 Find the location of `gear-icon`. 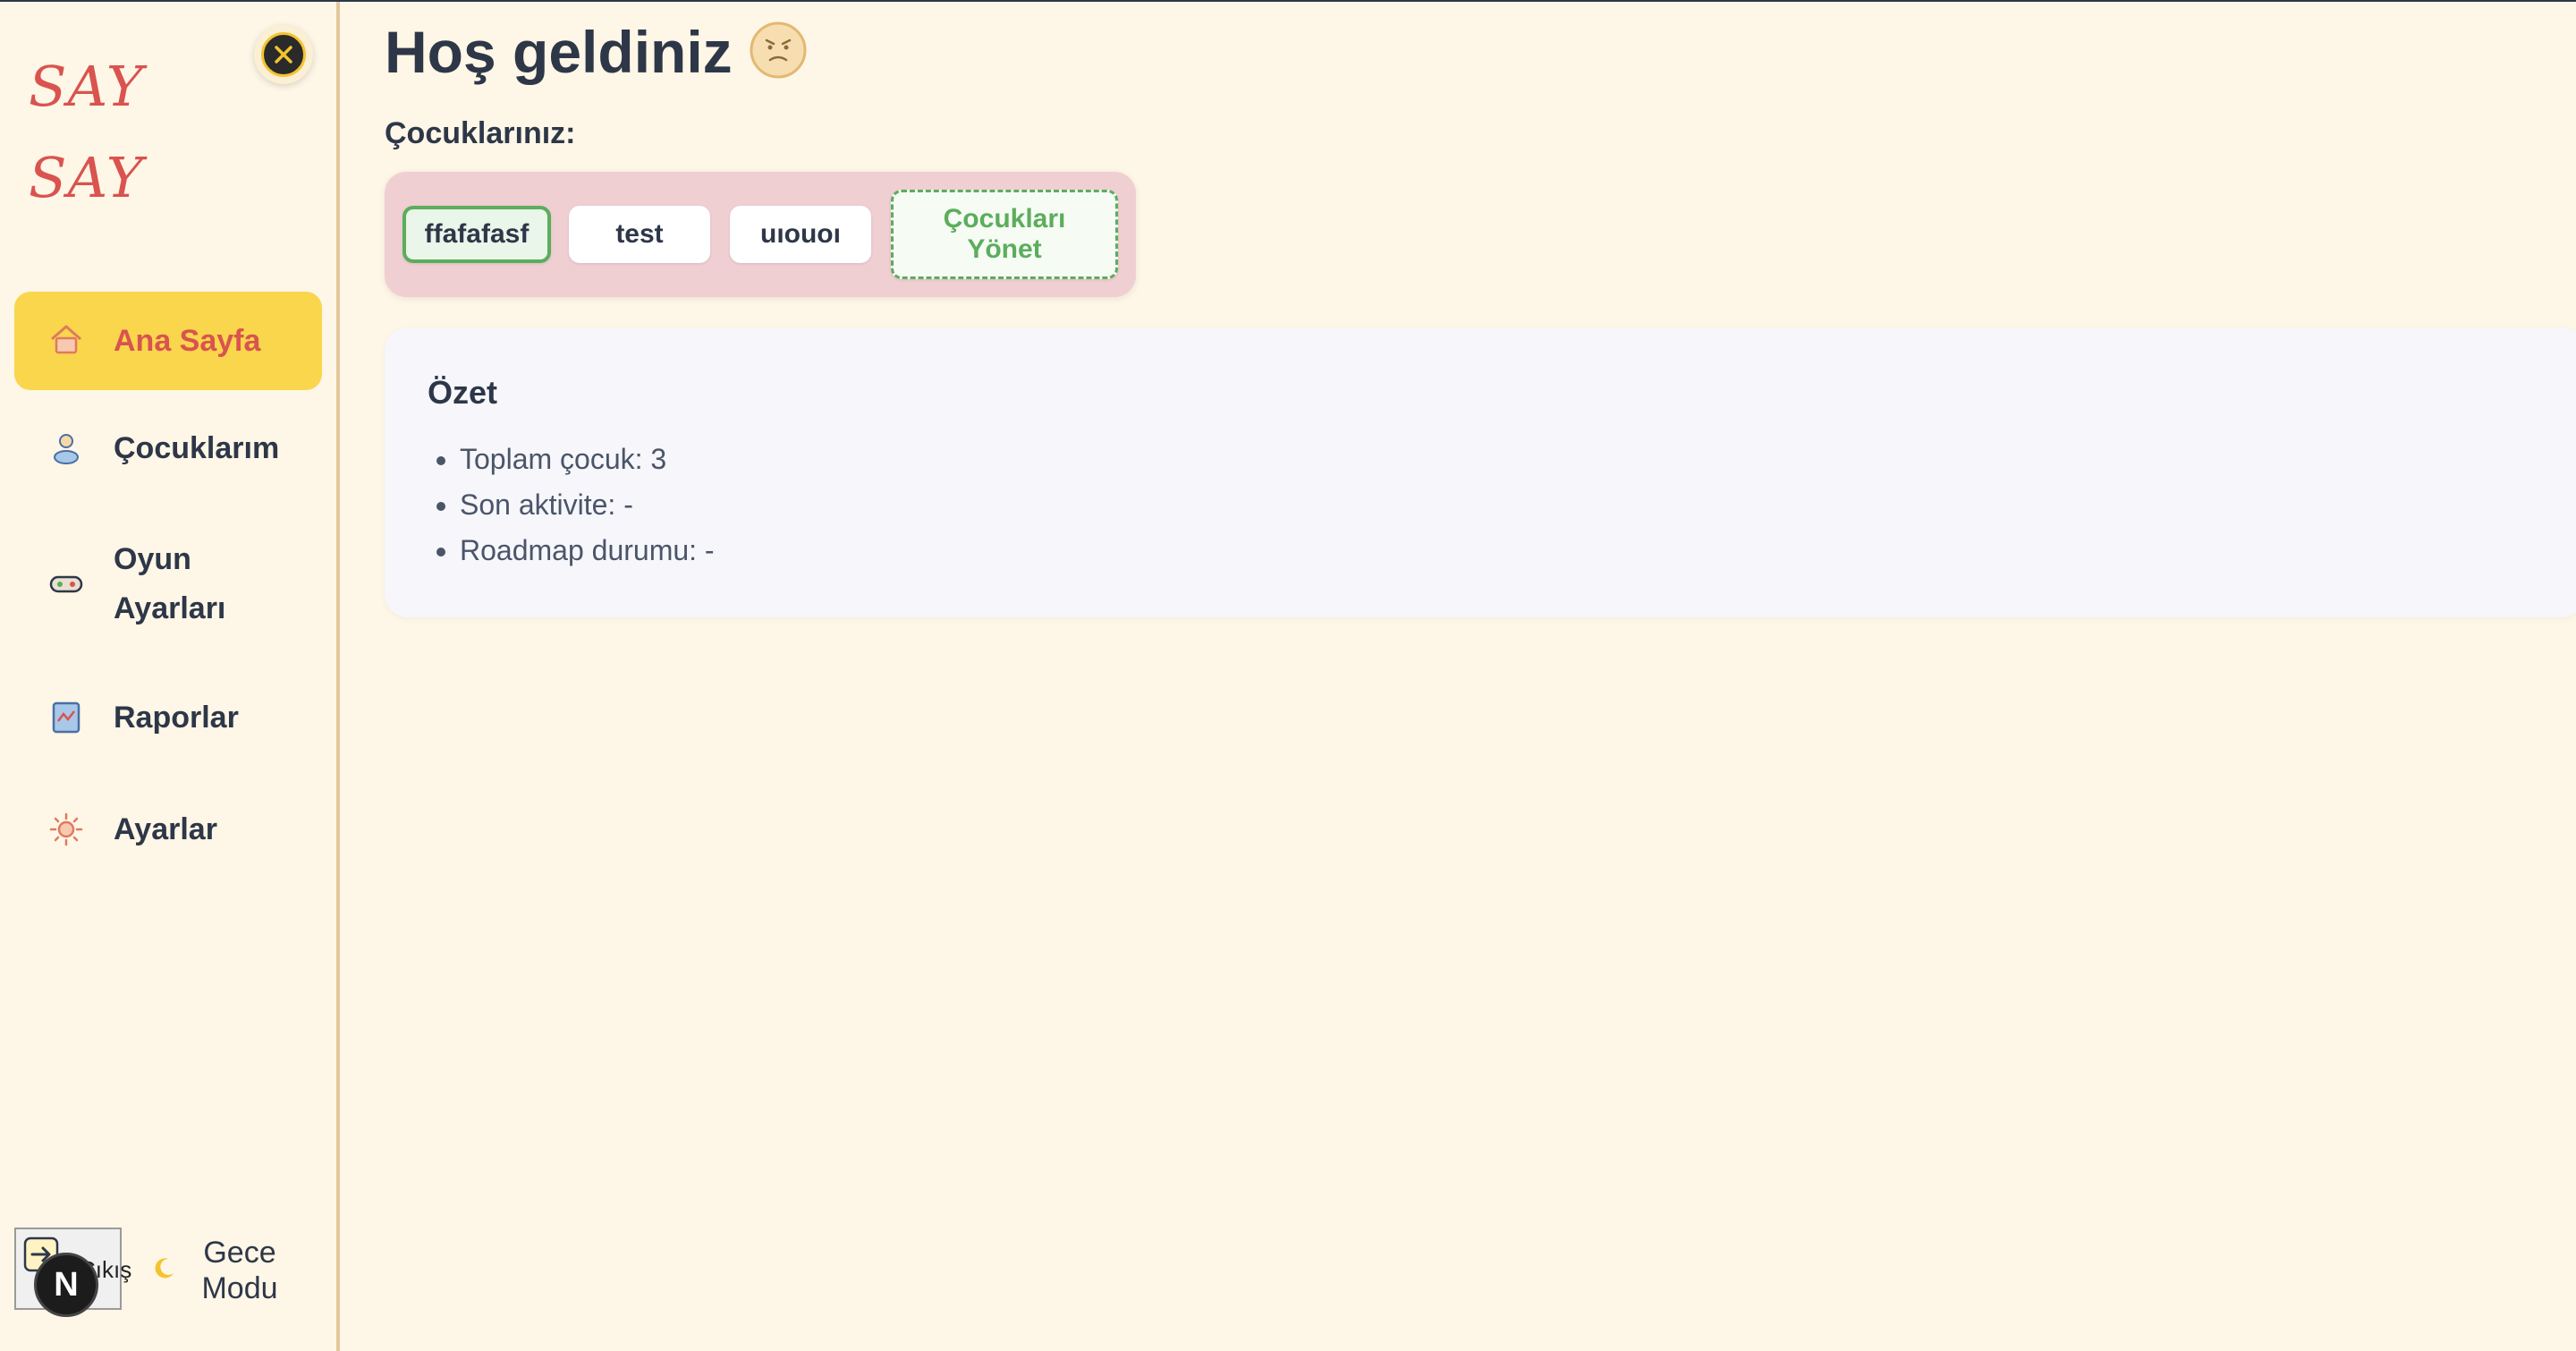

gear-icon is located at coordinates (66, 829).